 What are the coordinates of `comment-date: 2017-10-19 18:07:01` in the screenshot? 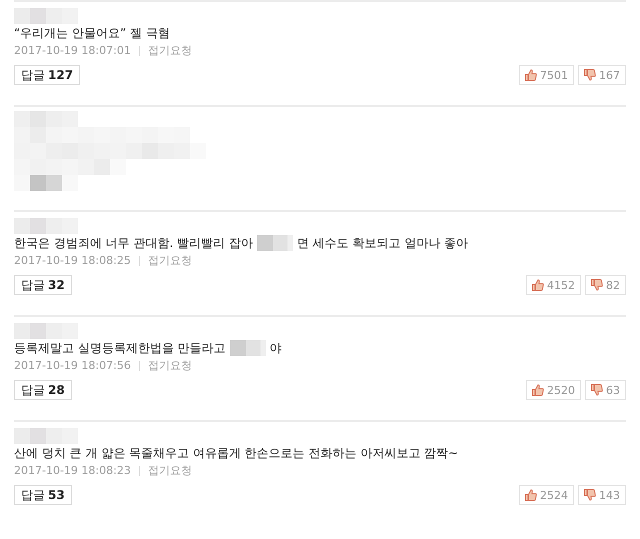 It's located at (72, 50).